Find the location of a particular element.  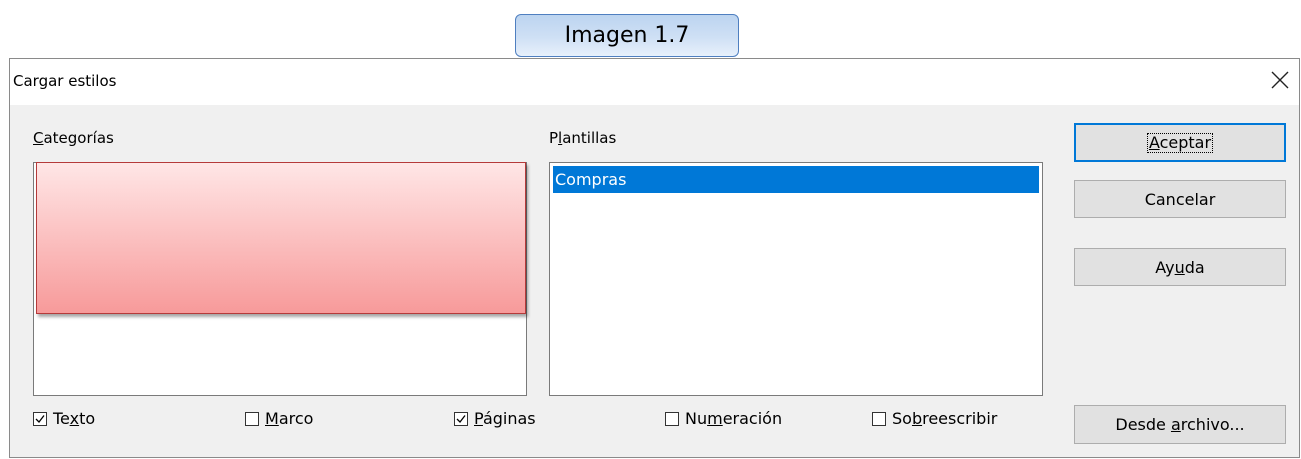

templates-label: Plantillas is located at coordinates (583, 138).